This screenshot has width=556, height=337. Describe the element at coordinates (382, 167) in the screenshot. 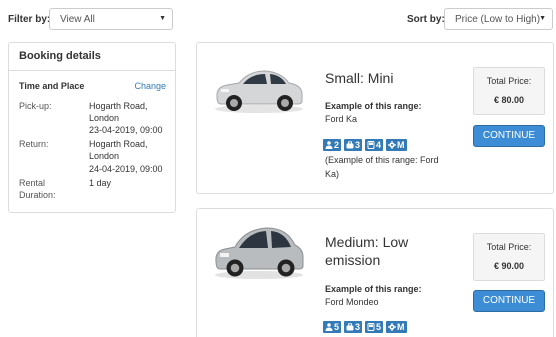

I see `feature-note: (Example of this range: Ford Ka)` at that location.